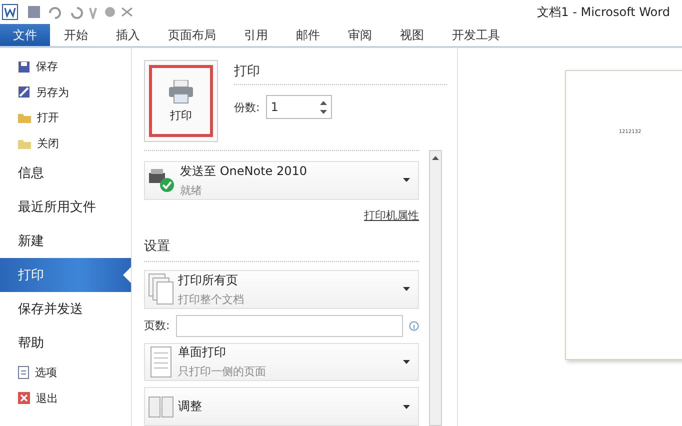  What do you see at coordinates (65, 173) in the screenshot?
I see `nav-item: 信息` at bounding box center [65, 173].